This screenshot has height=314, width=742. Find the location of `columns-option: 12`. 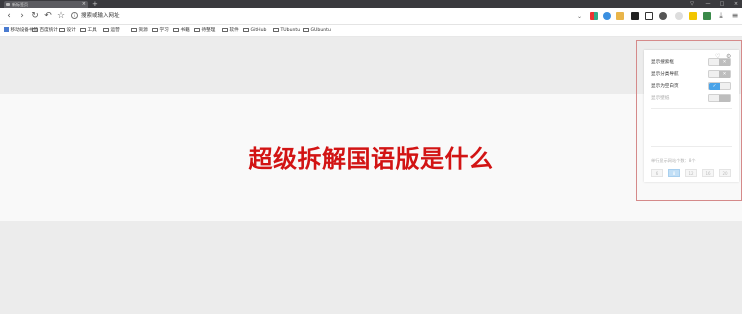

columns-option: 12 is located at coordinates (691, 173).